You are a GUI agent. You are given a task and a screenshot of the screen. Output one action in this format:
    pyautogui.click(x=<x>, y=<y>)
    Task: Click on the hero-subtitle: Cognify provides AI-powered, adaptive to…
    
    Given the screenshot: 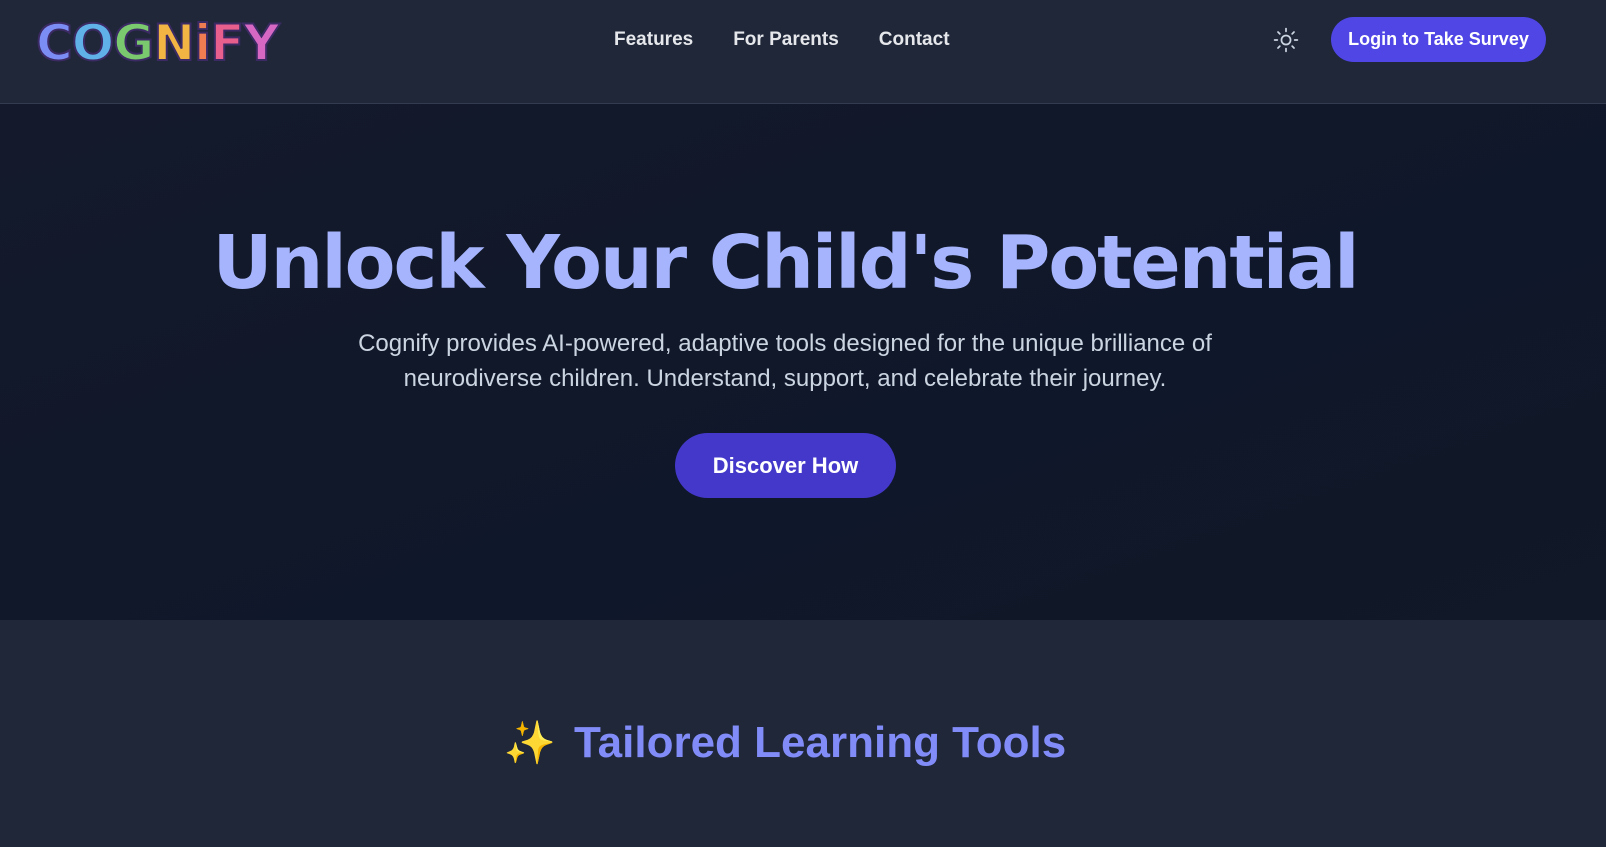 What is the action you would take?
    pyautogui.click(x=785, y=361)
    